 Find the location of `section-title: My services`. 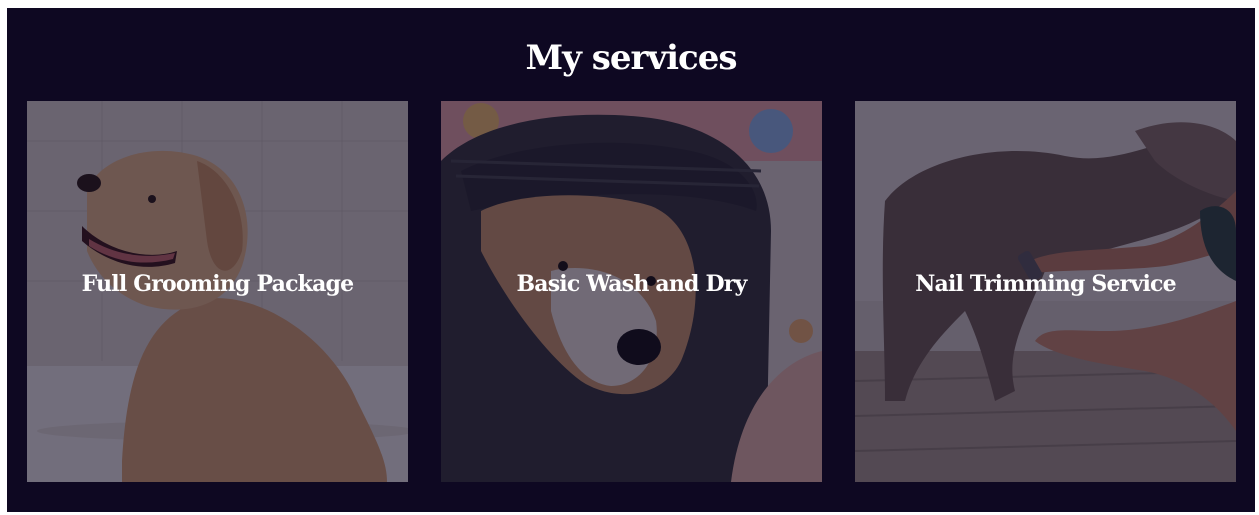

section-title: My services is located at coordinates (631, 58).